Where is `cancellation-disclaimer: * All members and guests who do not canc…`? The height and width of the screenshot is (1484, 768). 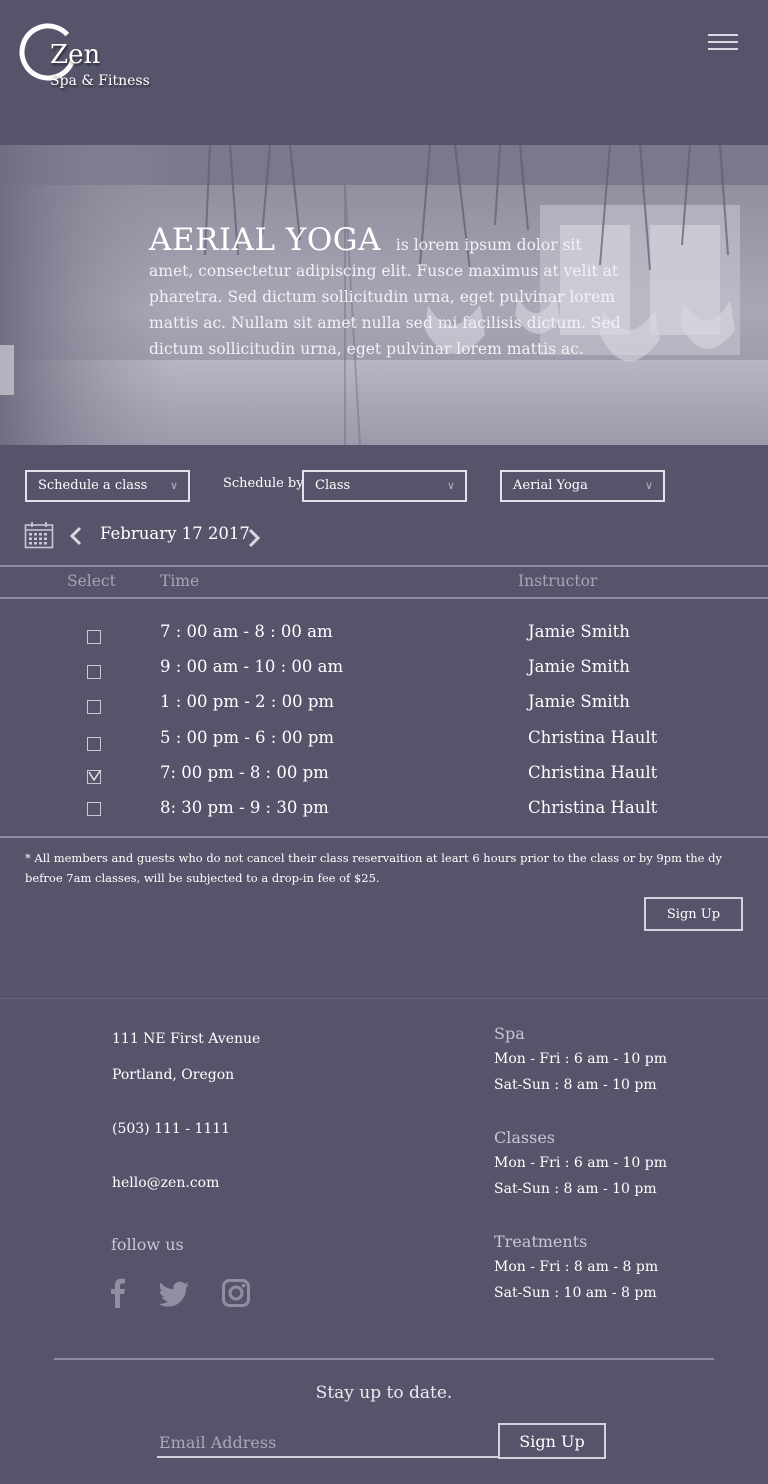 cancellation-disclaimer: * All members and guests who do not canc… is located at coordinates (373, 868).